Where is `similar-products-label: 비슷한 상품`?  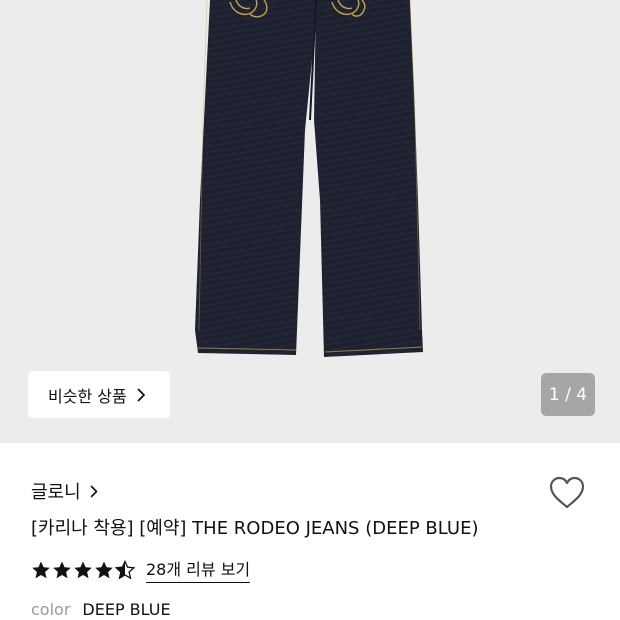 similar-products-label: 비슷한 상품 is located at coordinates (87, 396).